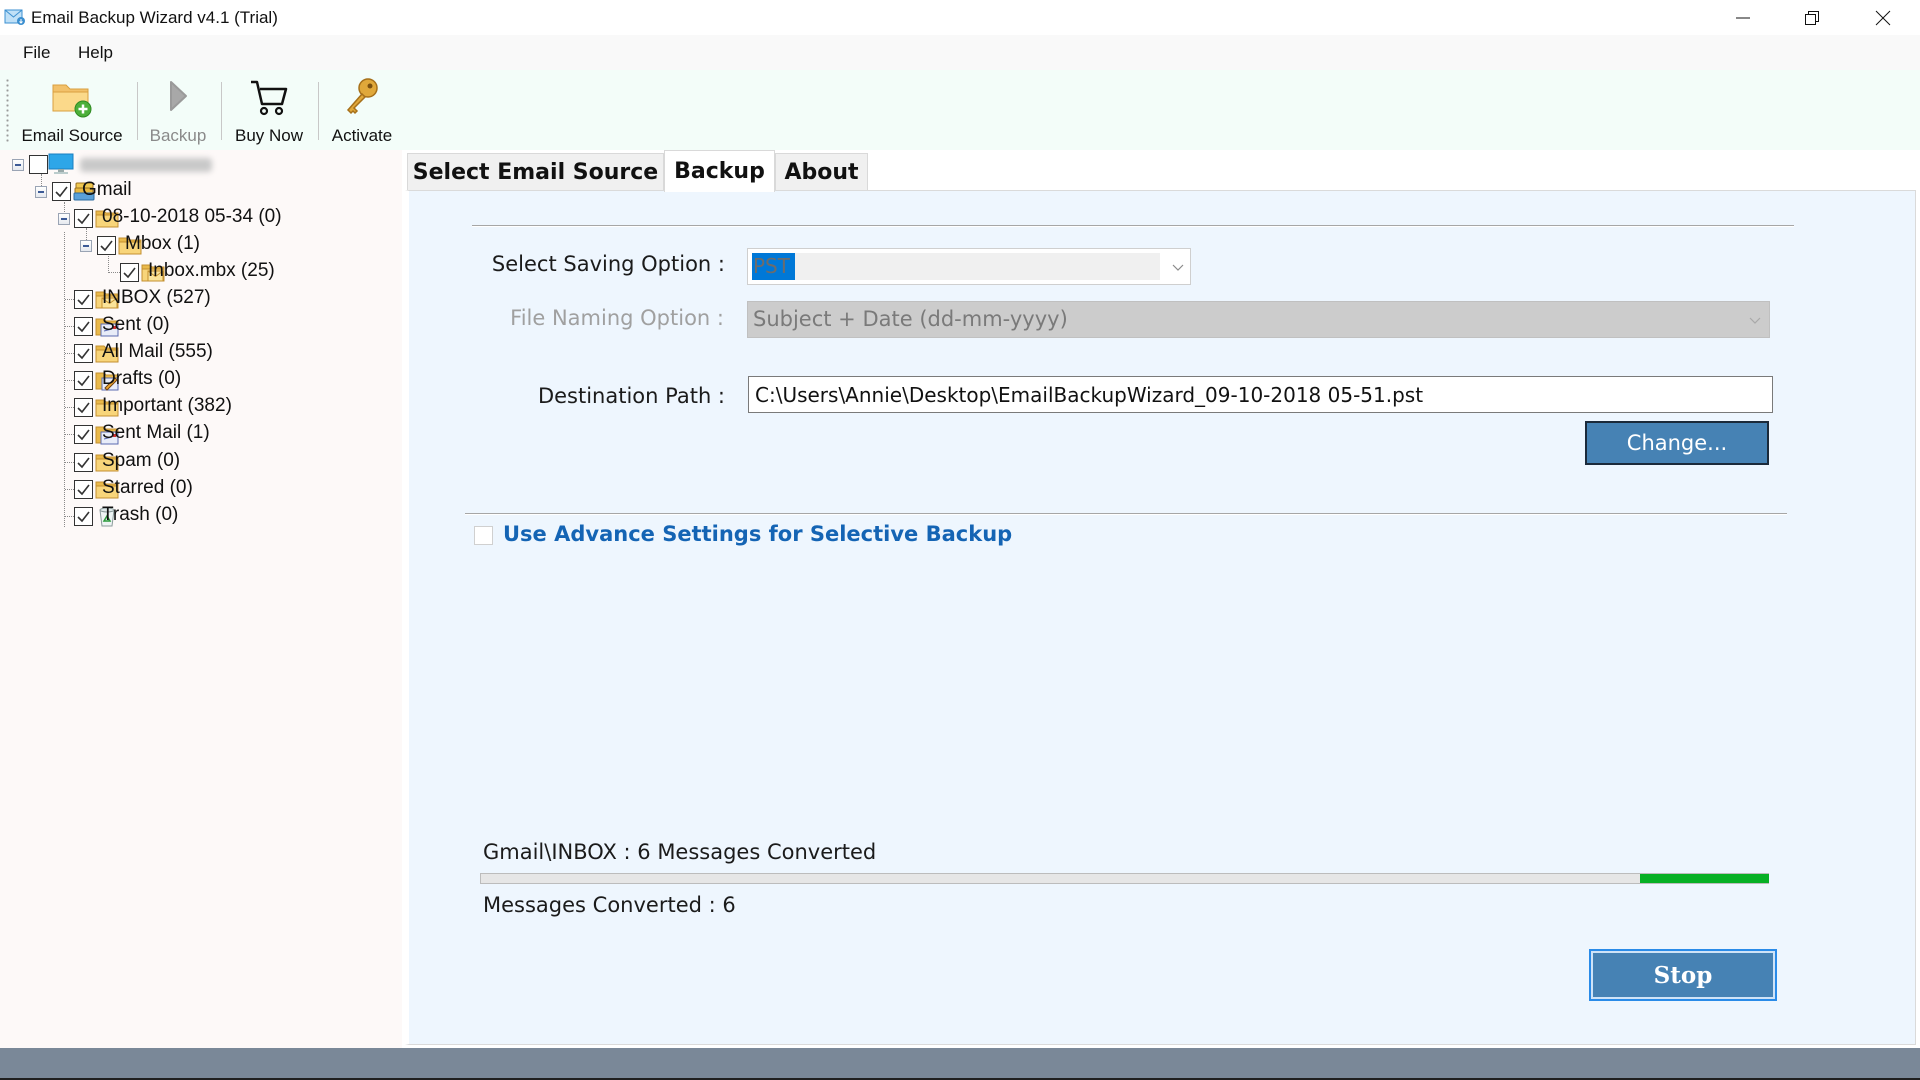  What do you see at coordinates (1258, 319) in the screenshot?
I see `file-naming-select: Subject + Date (dd-mm-yyyy)` at bounding box center [1258, 319].